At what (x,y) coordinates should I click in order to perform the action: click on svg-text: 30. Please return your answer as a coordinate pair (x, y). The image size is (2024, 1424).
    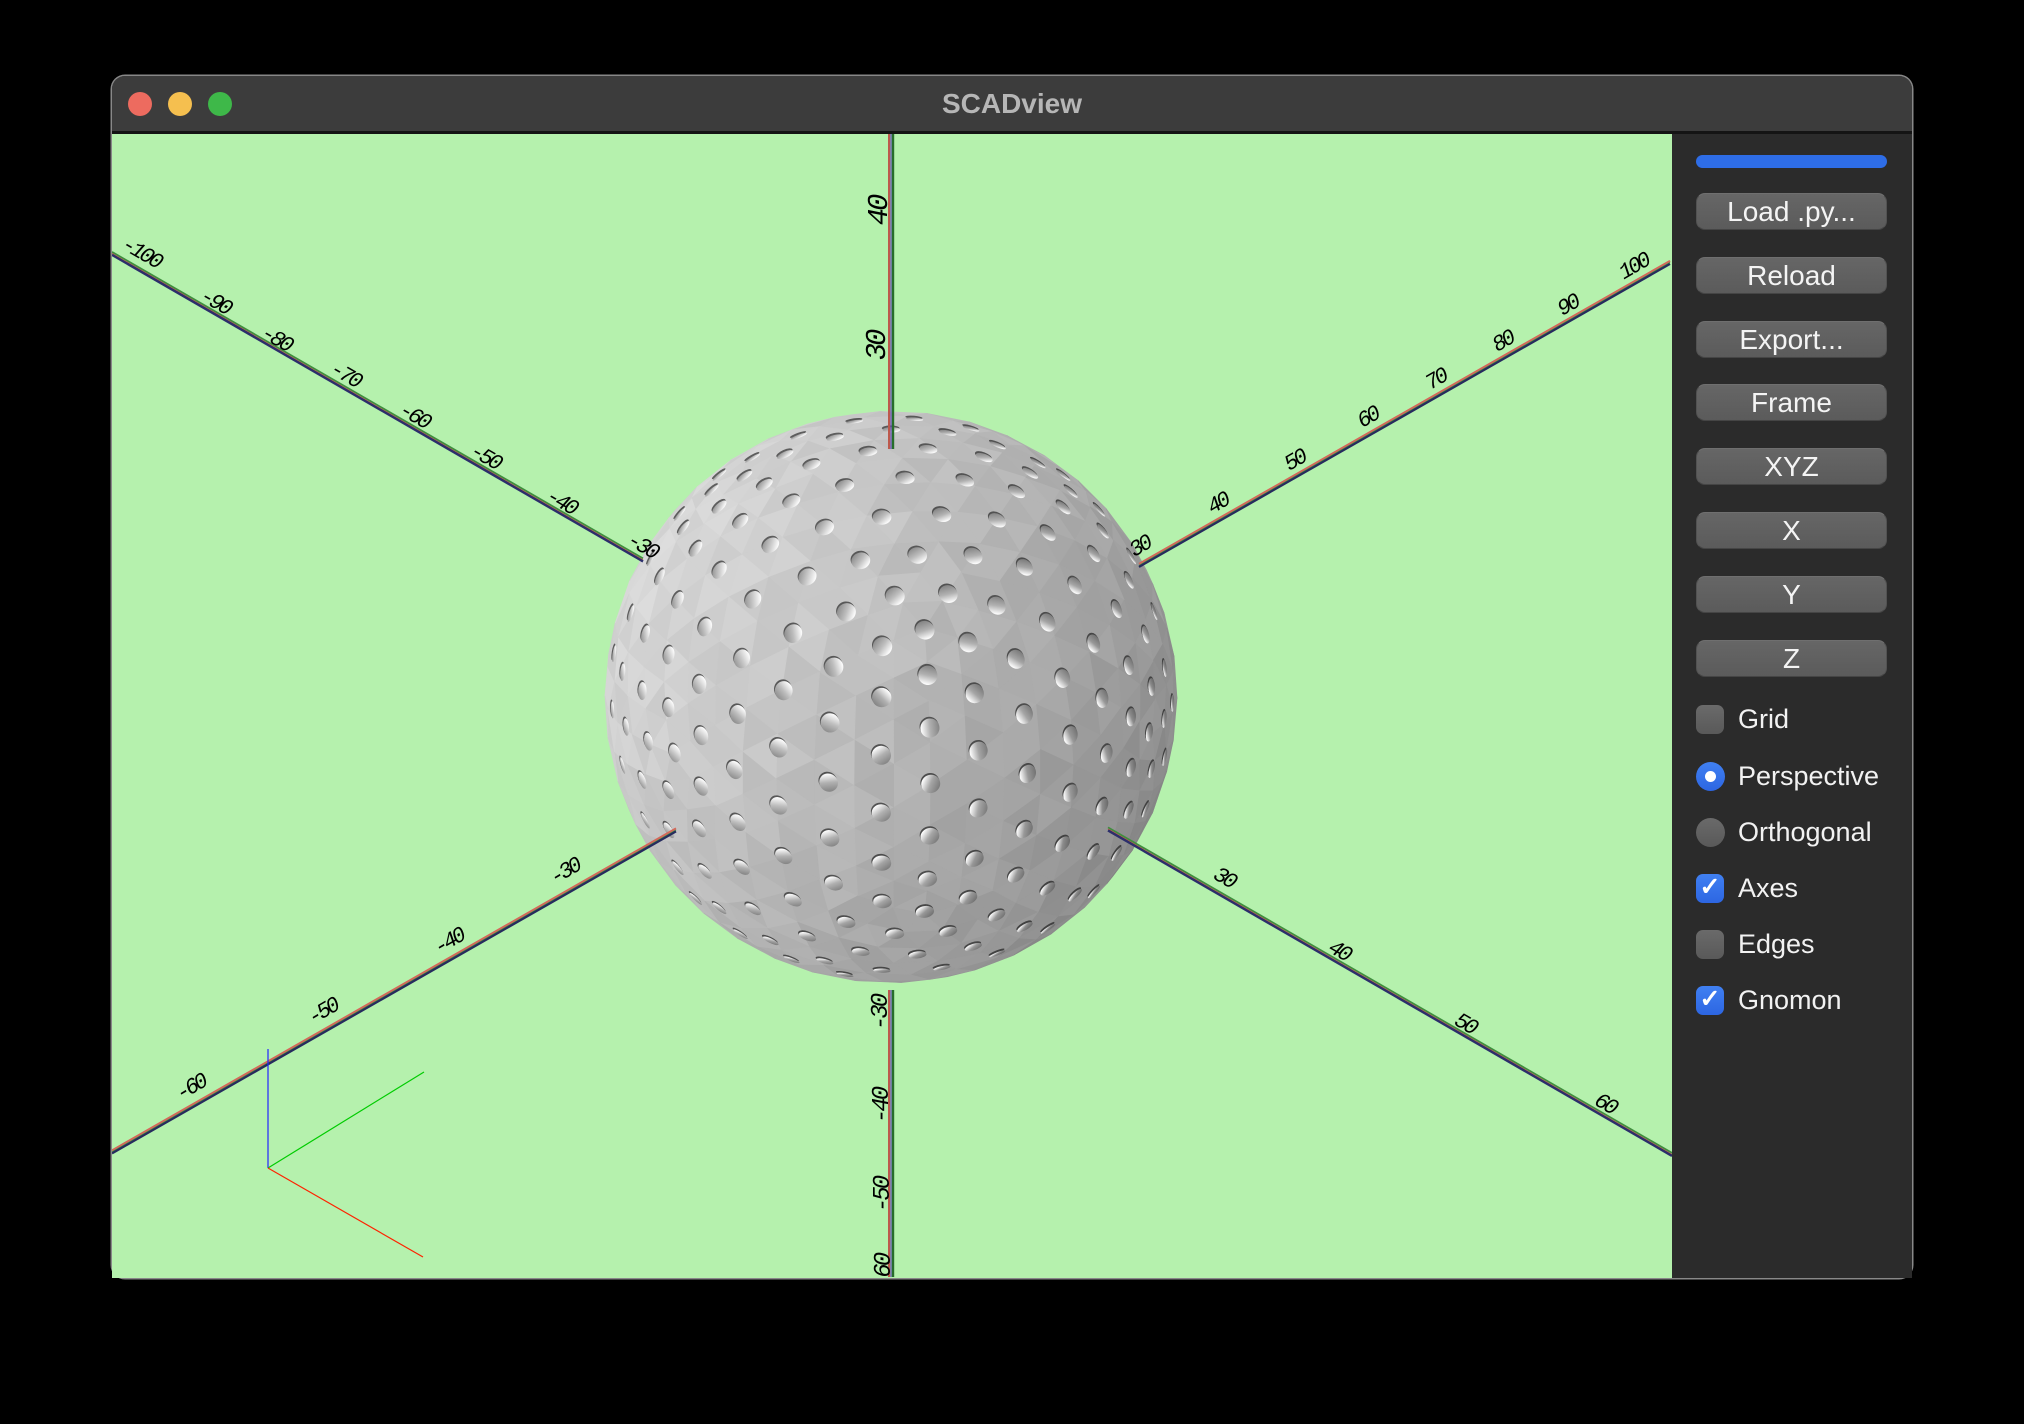
    Looking at the image, I should click on (877, 344).